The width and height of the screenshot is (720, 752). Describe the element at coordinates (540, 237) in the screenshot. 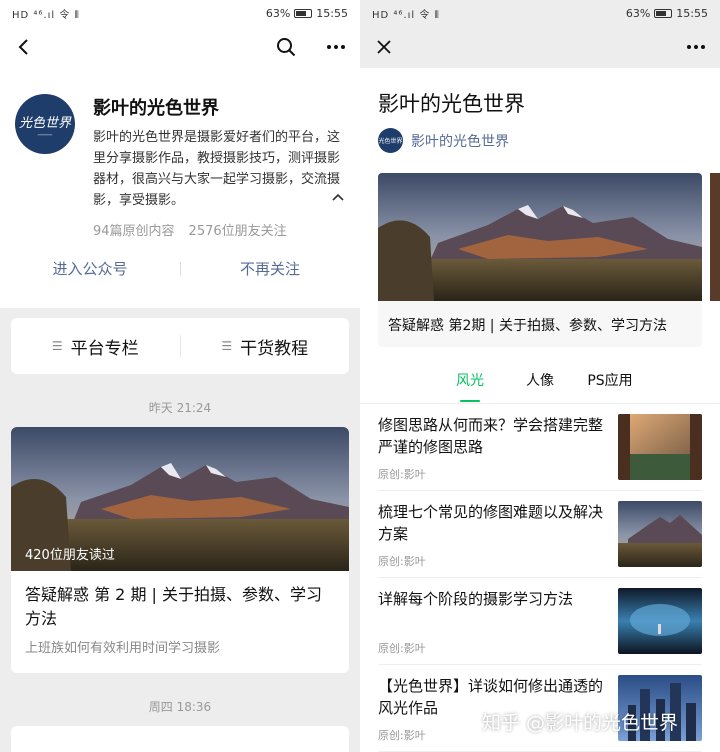

I see `featured-image` at that location.